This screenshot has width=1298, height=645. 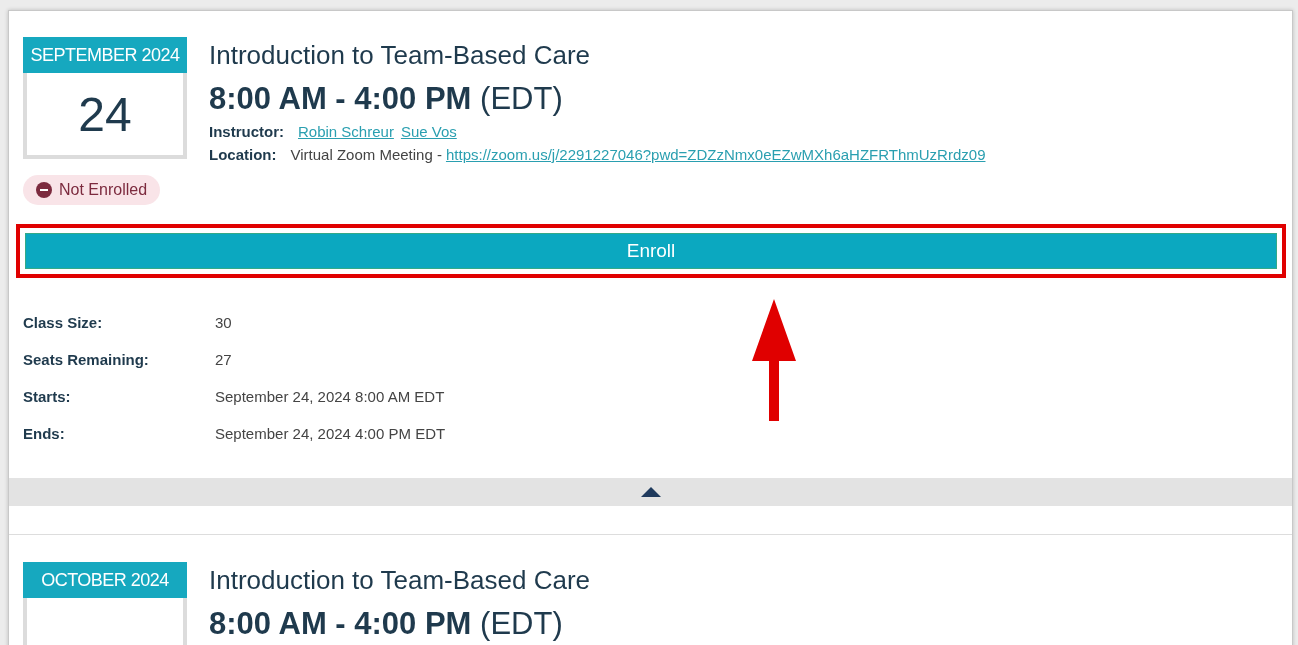 I want to click on event-month: OCTOBER 2024, so click(x=105, y=580).